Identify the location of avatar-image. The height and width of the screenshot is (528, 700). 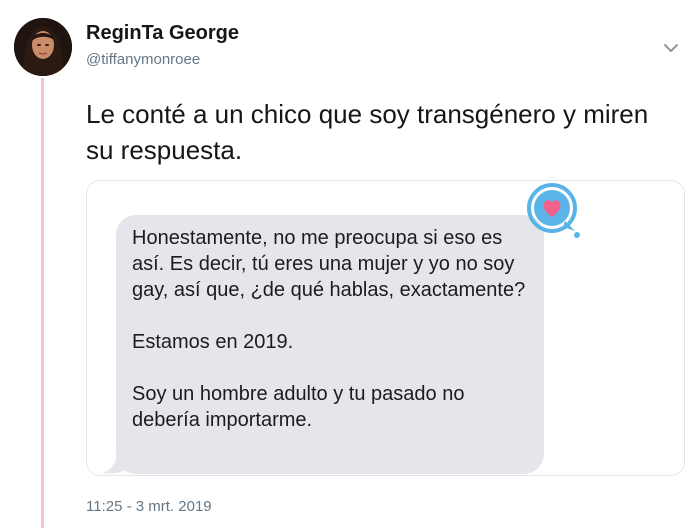
(43, 47).